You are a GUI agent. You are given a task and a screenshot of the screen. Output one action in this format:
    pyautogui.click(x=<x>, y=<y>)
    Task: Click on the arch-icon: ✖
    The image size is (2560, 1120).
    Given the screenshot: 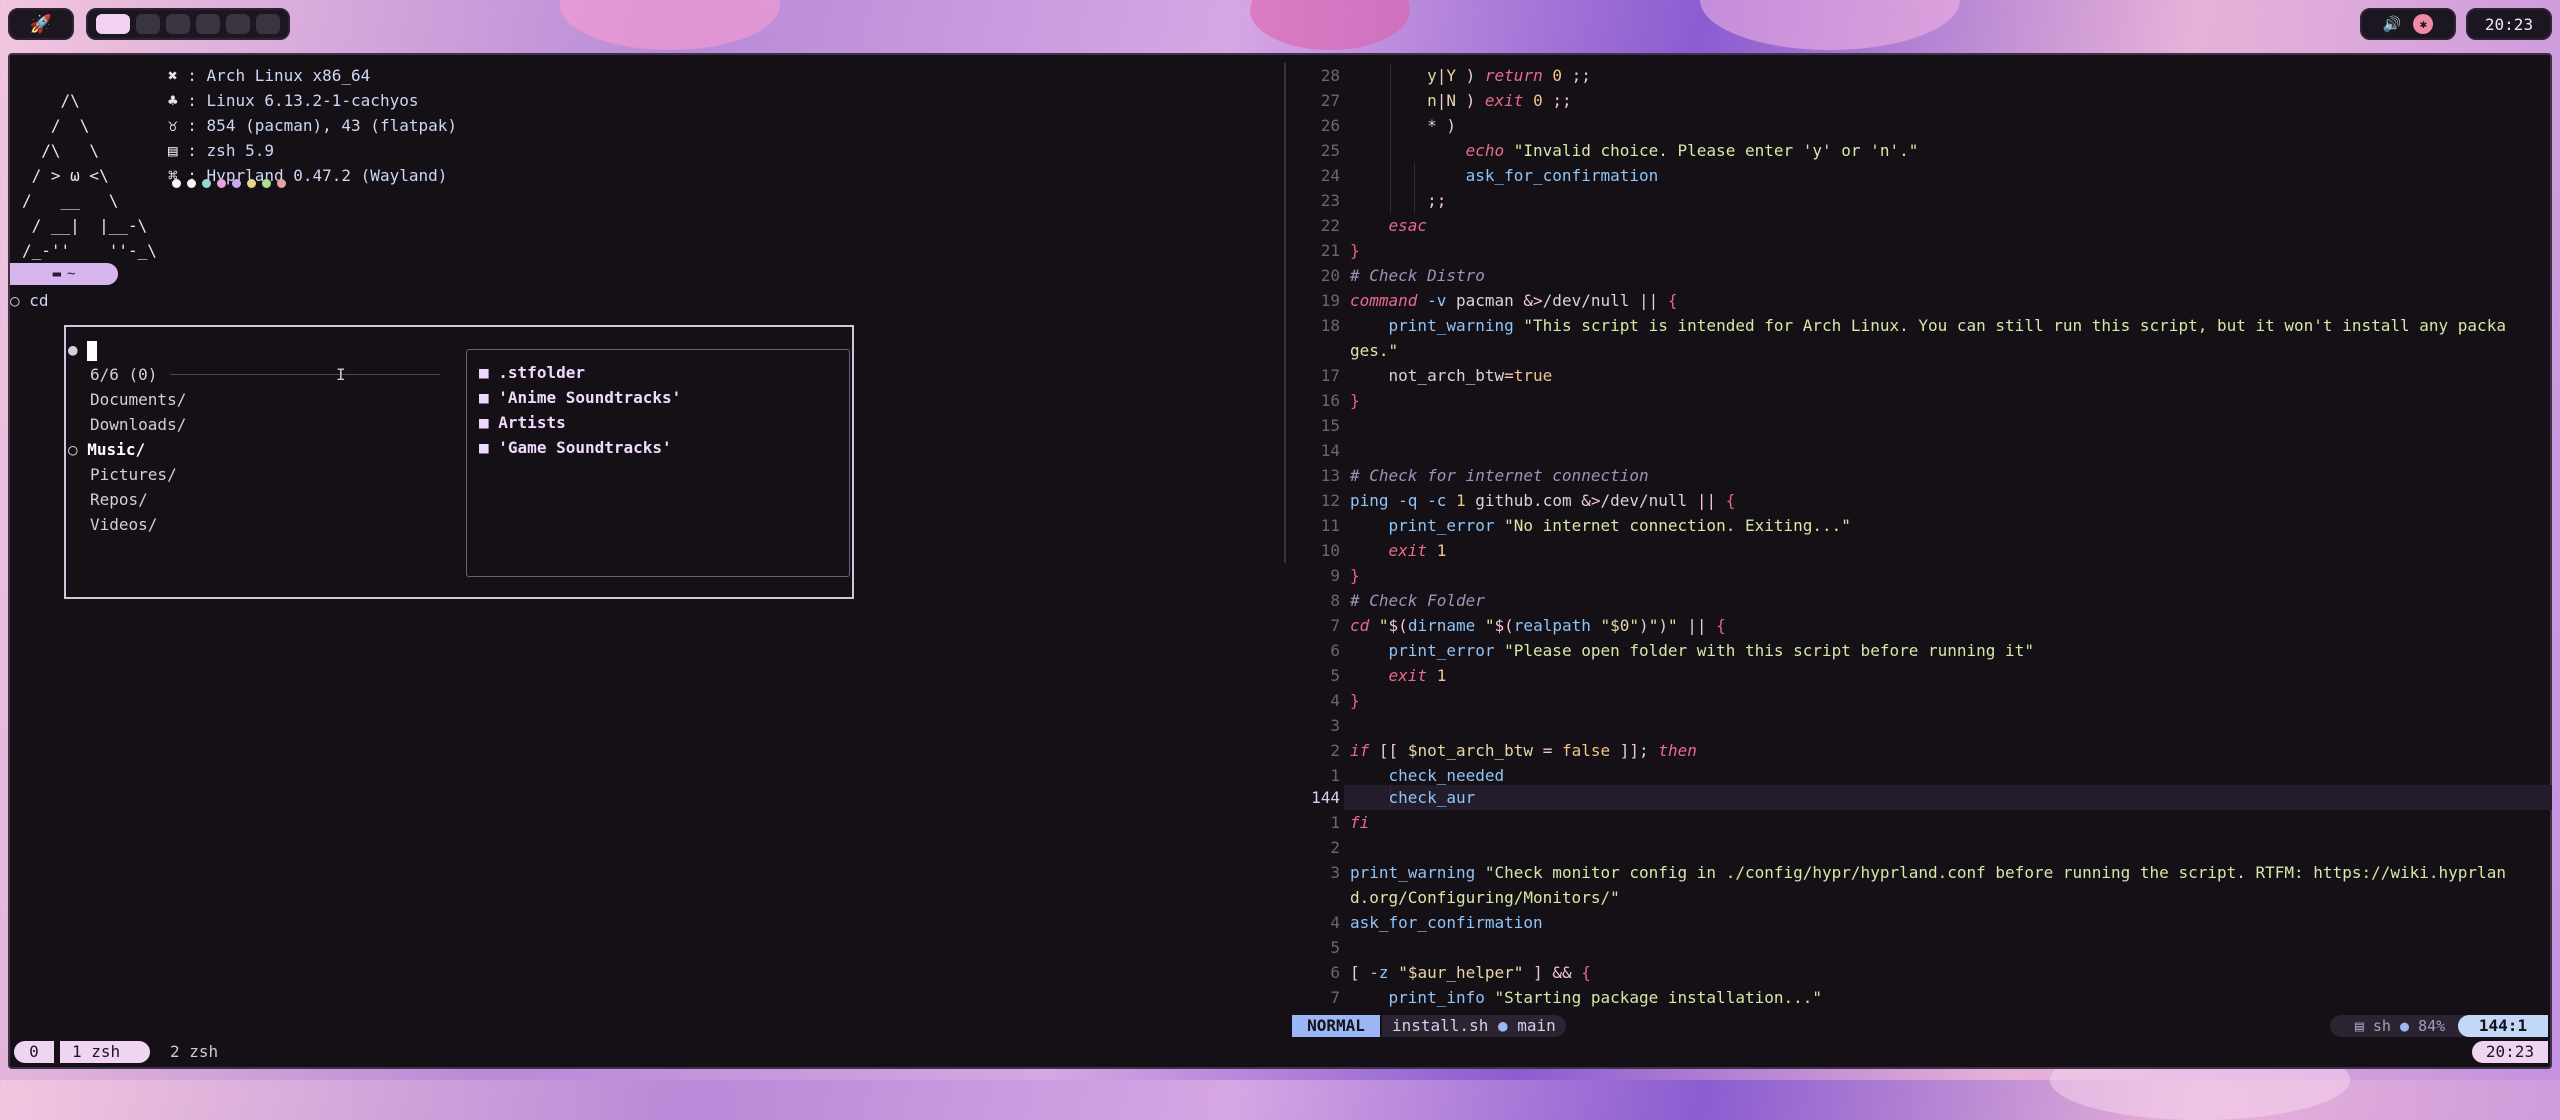 What is the action you would take?
    pyautogui.click(x=173, y=75)
    